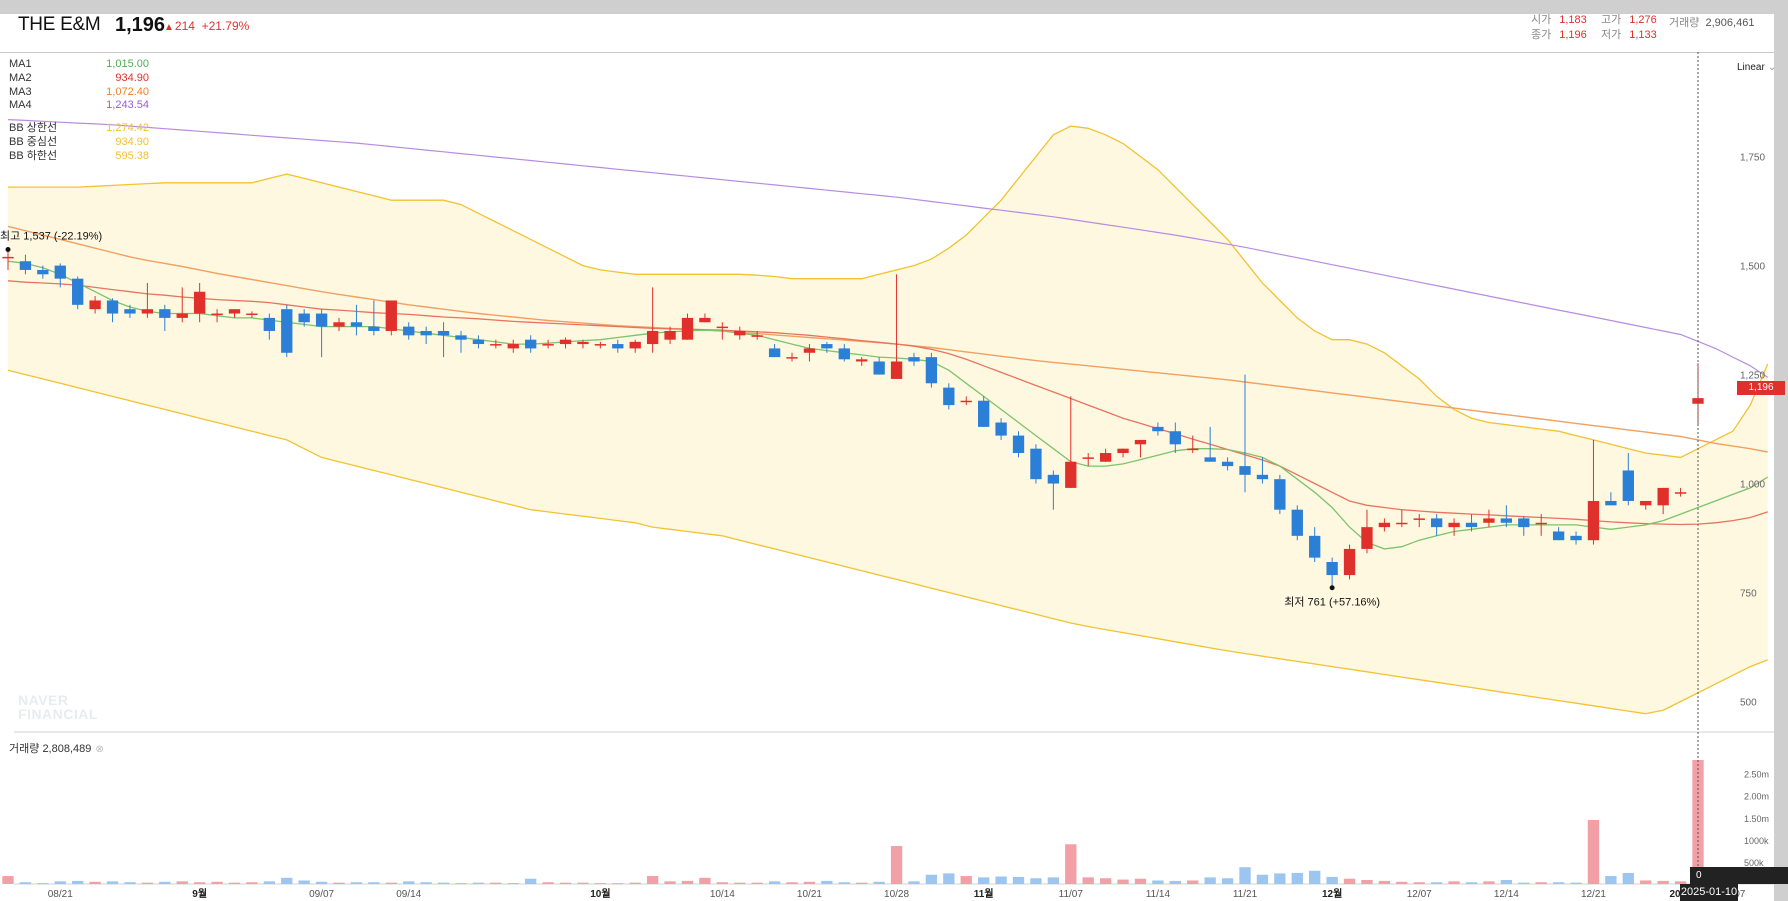 The height and width of the screenshot is (901, 1788). I want to click on volume-tick-label: 1.50m, so click(1756, 819).